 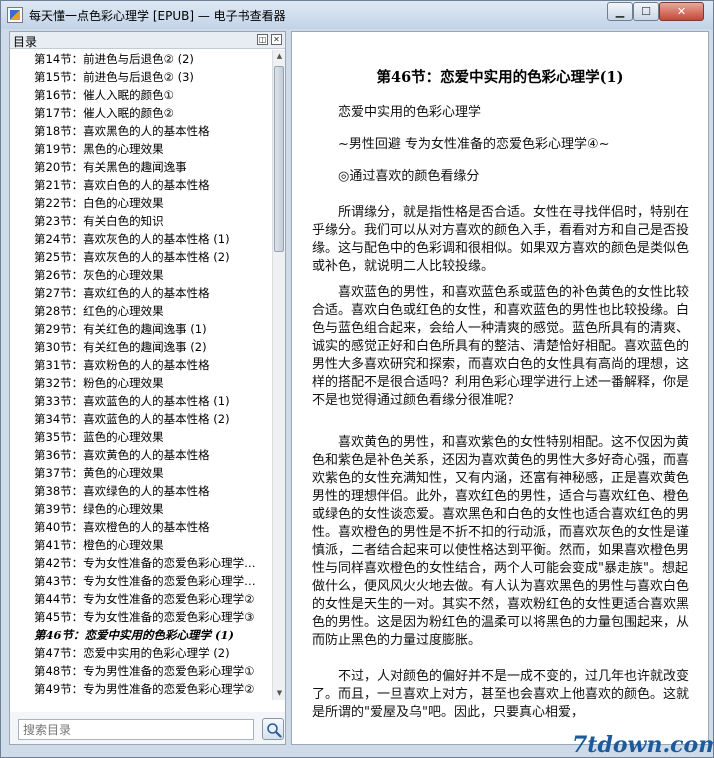 What do you see at coordinates (279, 693) in the screenshot?
I see `scroll-down-icon: ▼` at bounding box center [279, 693].